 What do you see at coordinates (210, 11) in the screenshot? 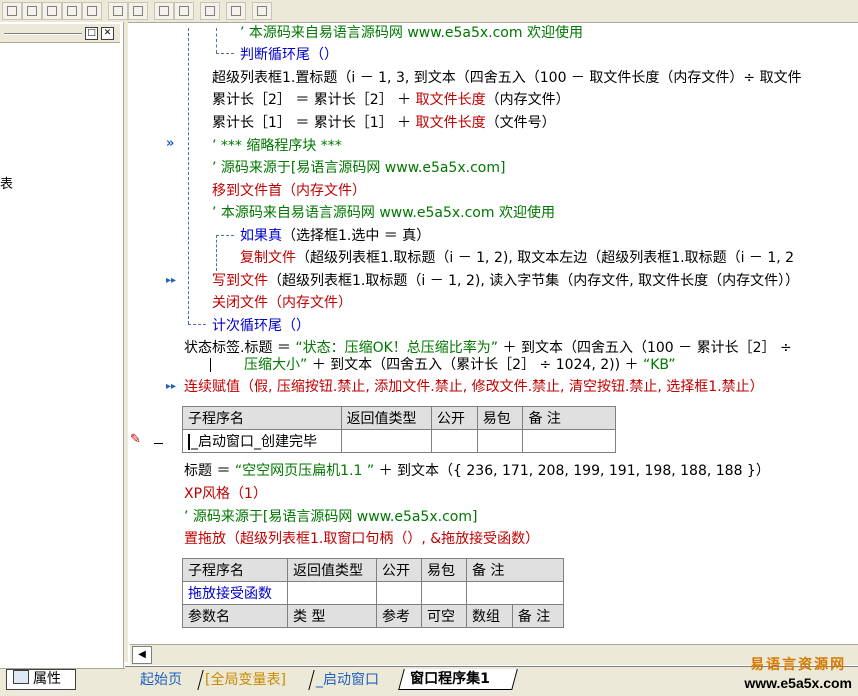
I see `center-horizontal-icon` at bounding box center [210, 11].